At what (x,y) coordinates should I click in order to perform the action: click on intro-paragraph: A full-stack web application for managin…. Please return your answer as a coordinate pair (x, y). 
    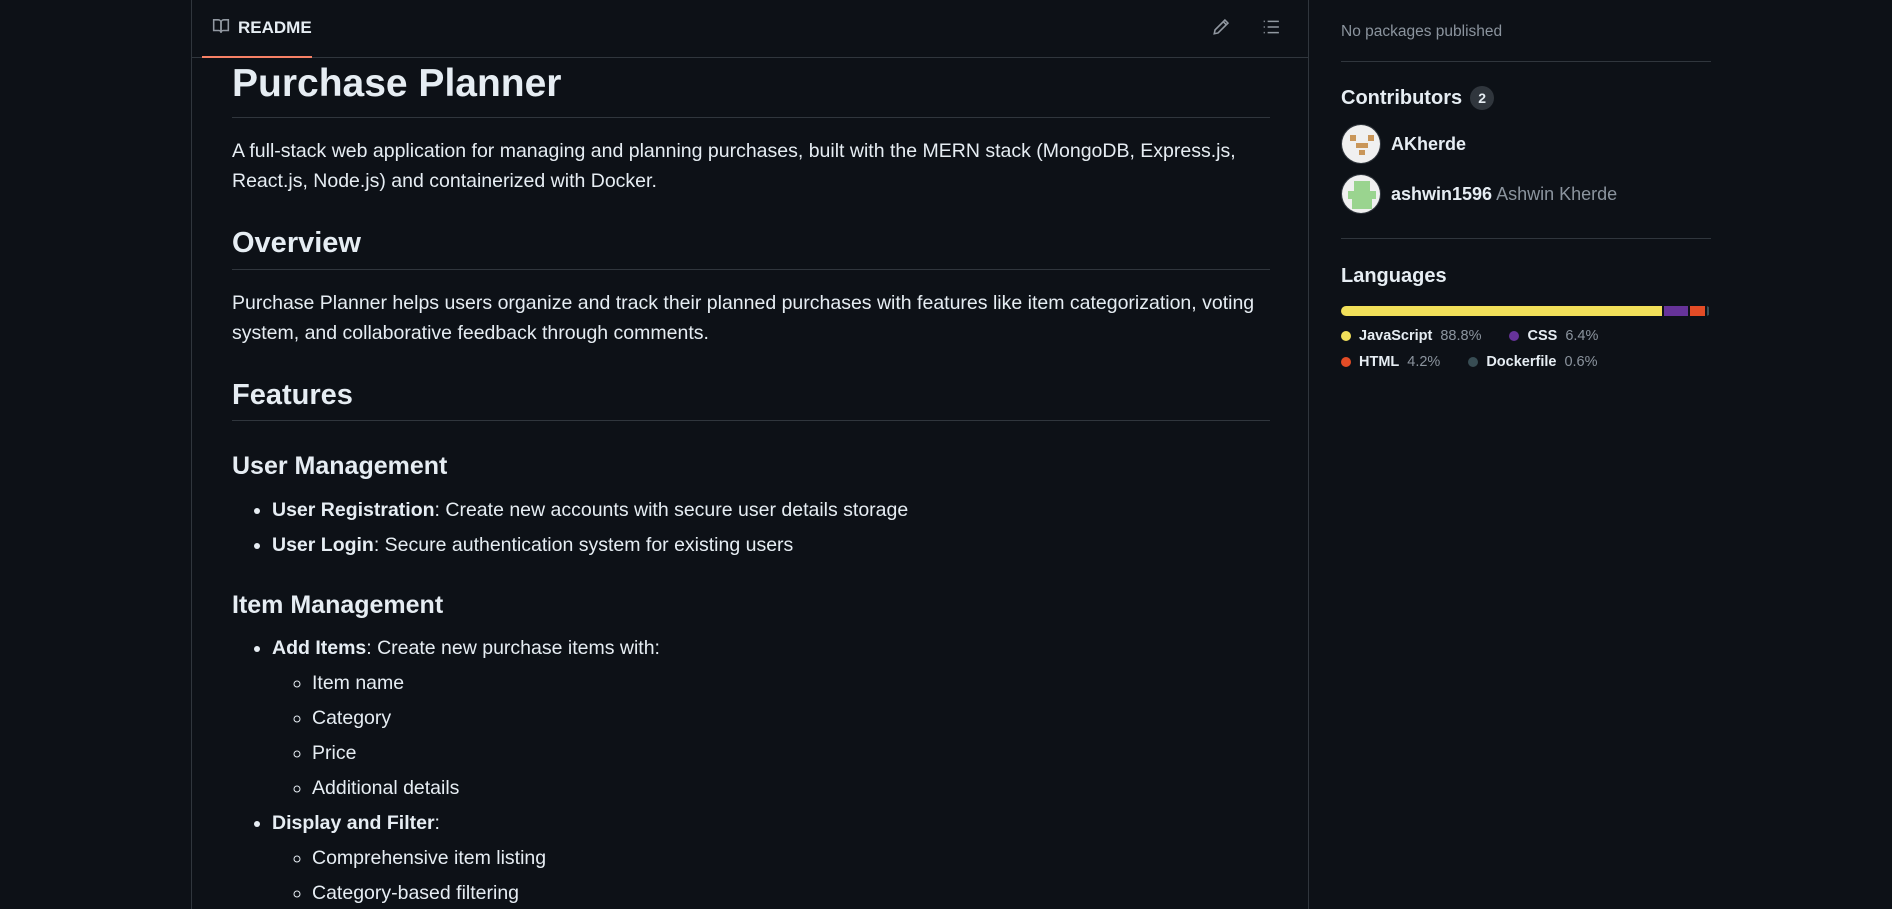
    Looking at the image, I should click on (734, 165).